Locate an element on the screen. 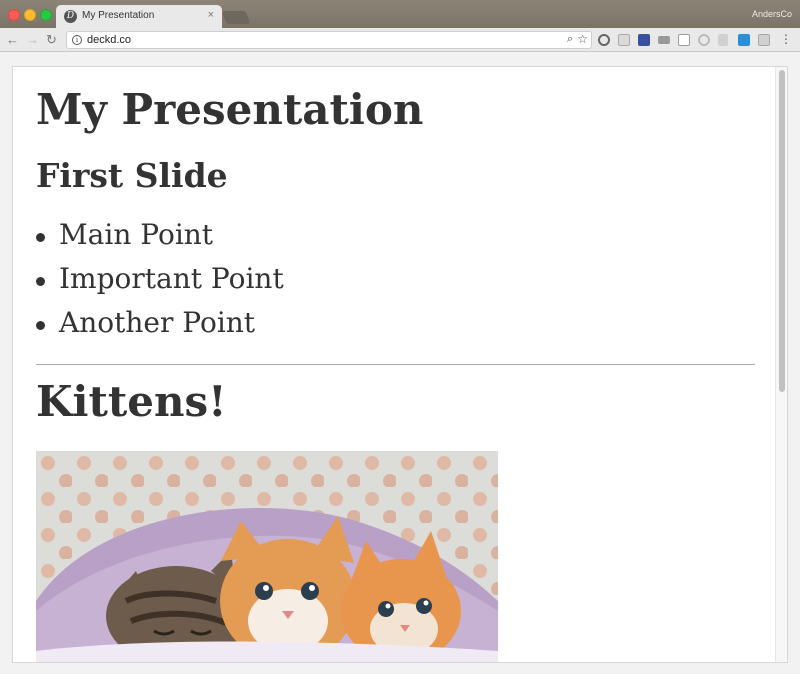 The width and height of the screenshot is (800, 674). second-slide-heading: Kittens! is located at coordinates (131, 401).